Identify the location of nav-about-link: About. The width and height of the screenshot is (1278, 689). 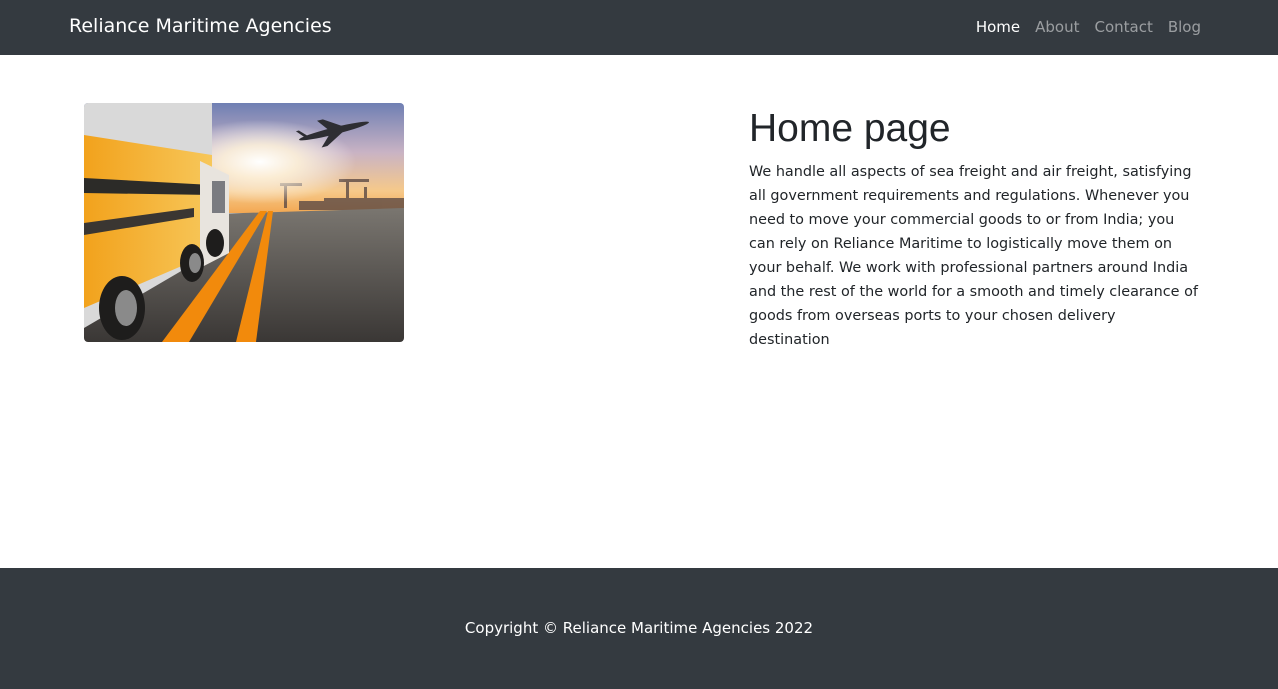
(1057, 27).